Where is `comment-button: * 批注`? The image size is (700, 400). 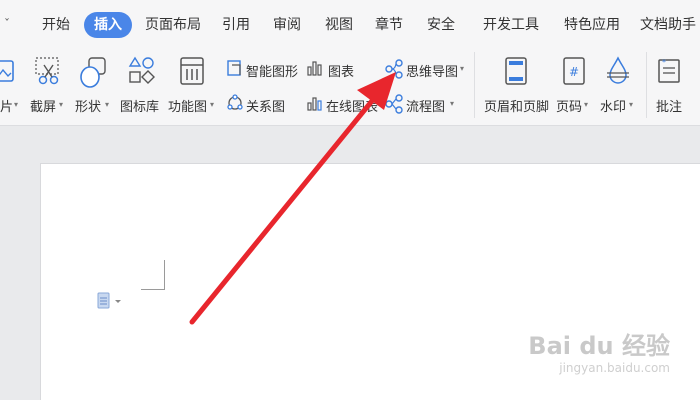 comment-button: * 批注 is located at coordinates (674, 85).